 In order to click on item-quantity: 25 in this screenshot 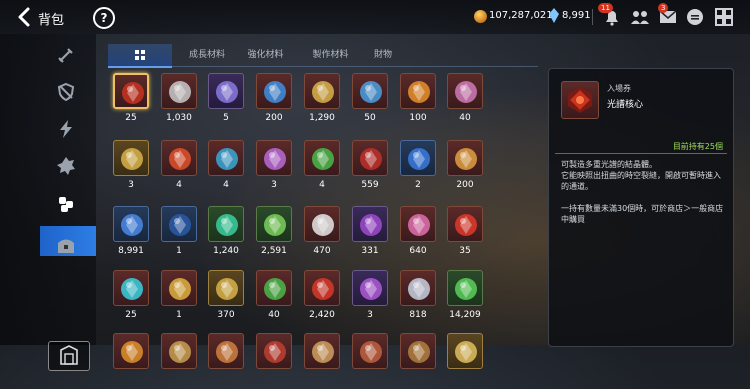, I will do `click(131, 118)`.